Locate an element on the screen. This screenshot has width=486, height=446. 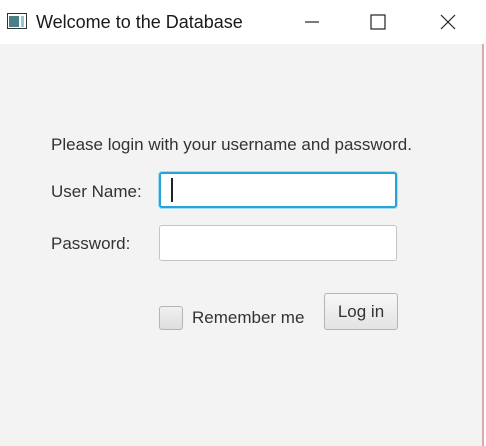
close-button is located at coordinates (448, 22).